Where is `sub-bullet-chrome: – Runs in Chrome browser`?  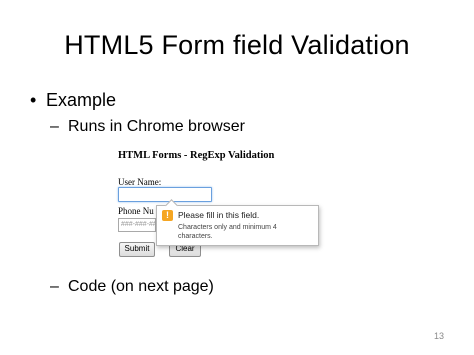
sub-bullet-chrome: – Runs in Chrome browser is located at coordinates (147, 127).